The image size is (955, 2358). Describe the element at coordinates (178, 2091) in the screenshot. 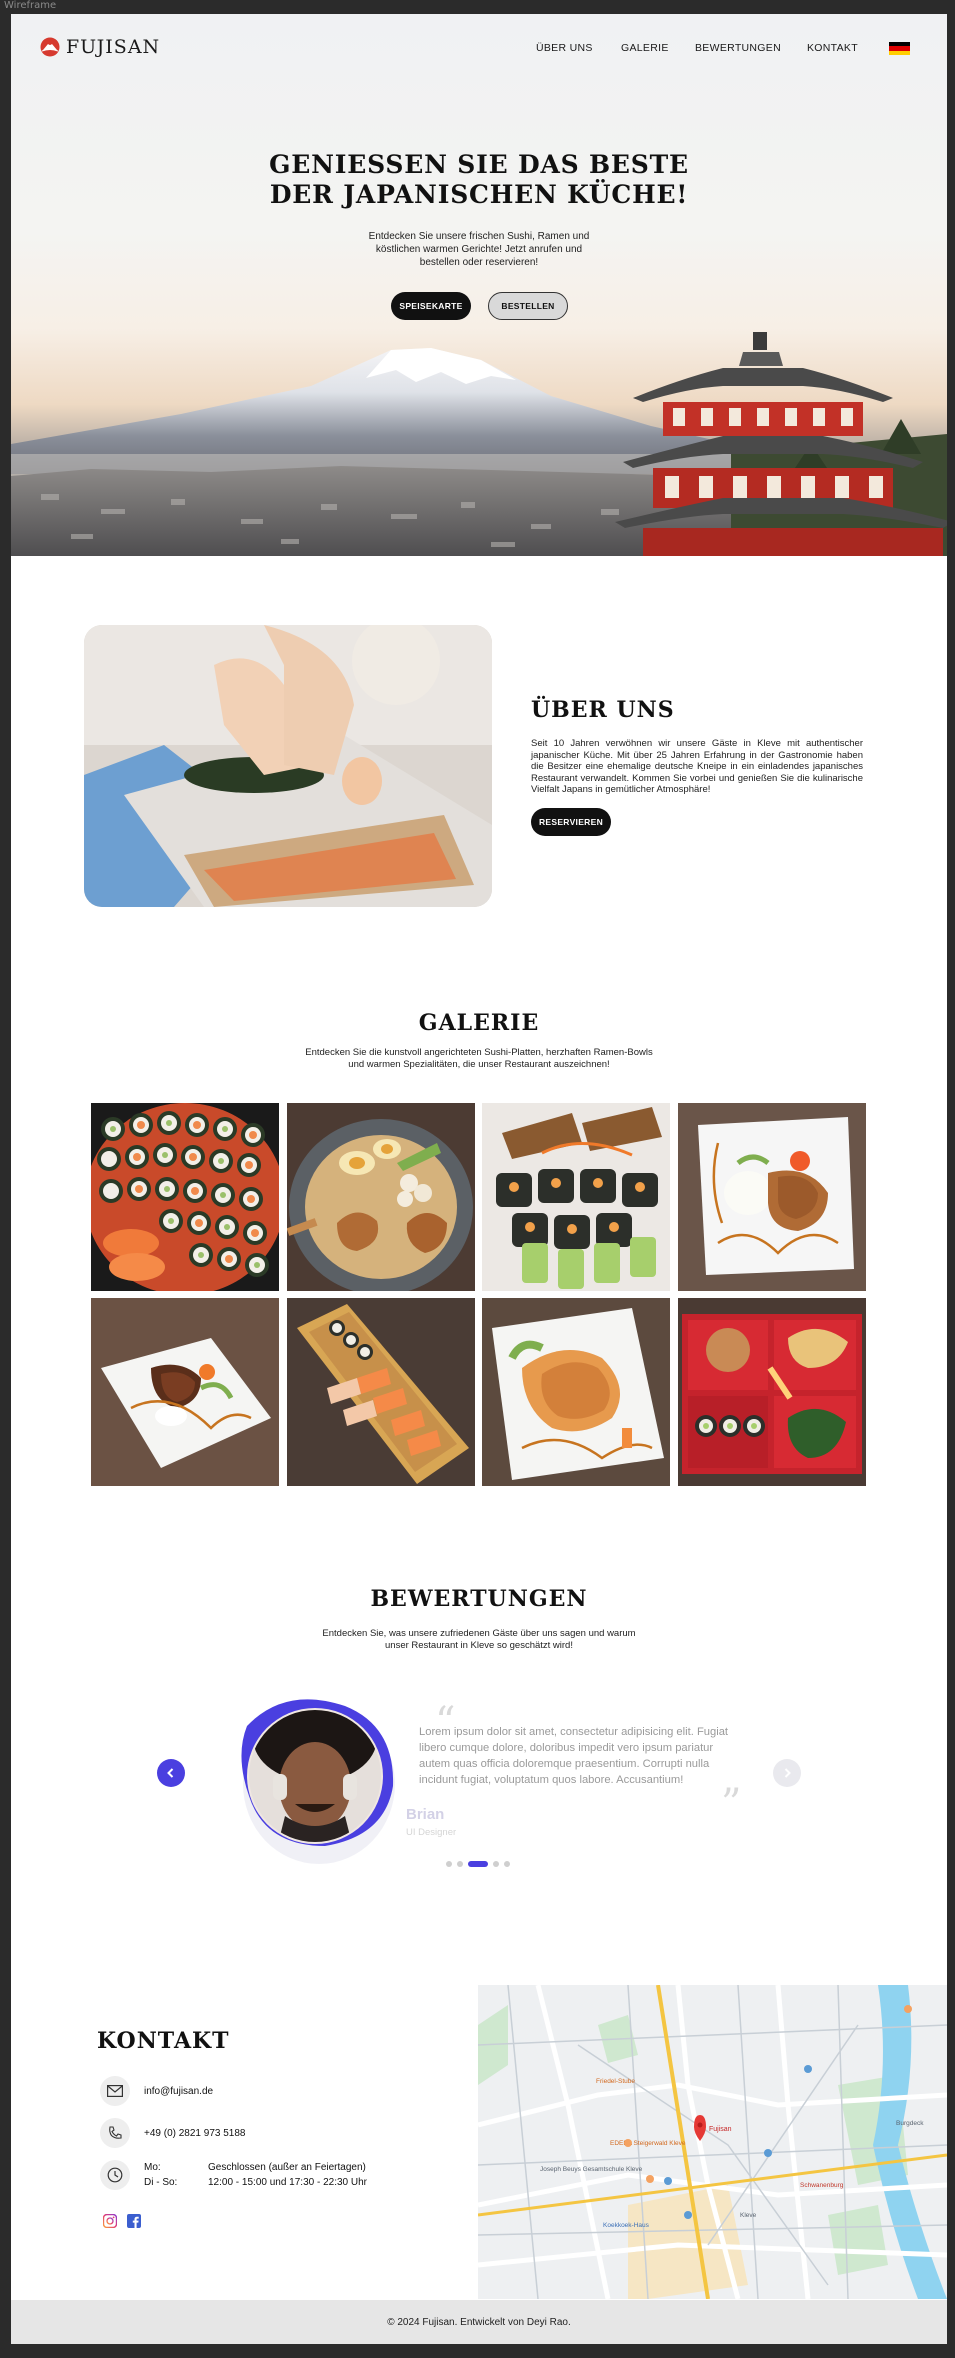

I see `contact-email: info@fujisan.de` at that location.